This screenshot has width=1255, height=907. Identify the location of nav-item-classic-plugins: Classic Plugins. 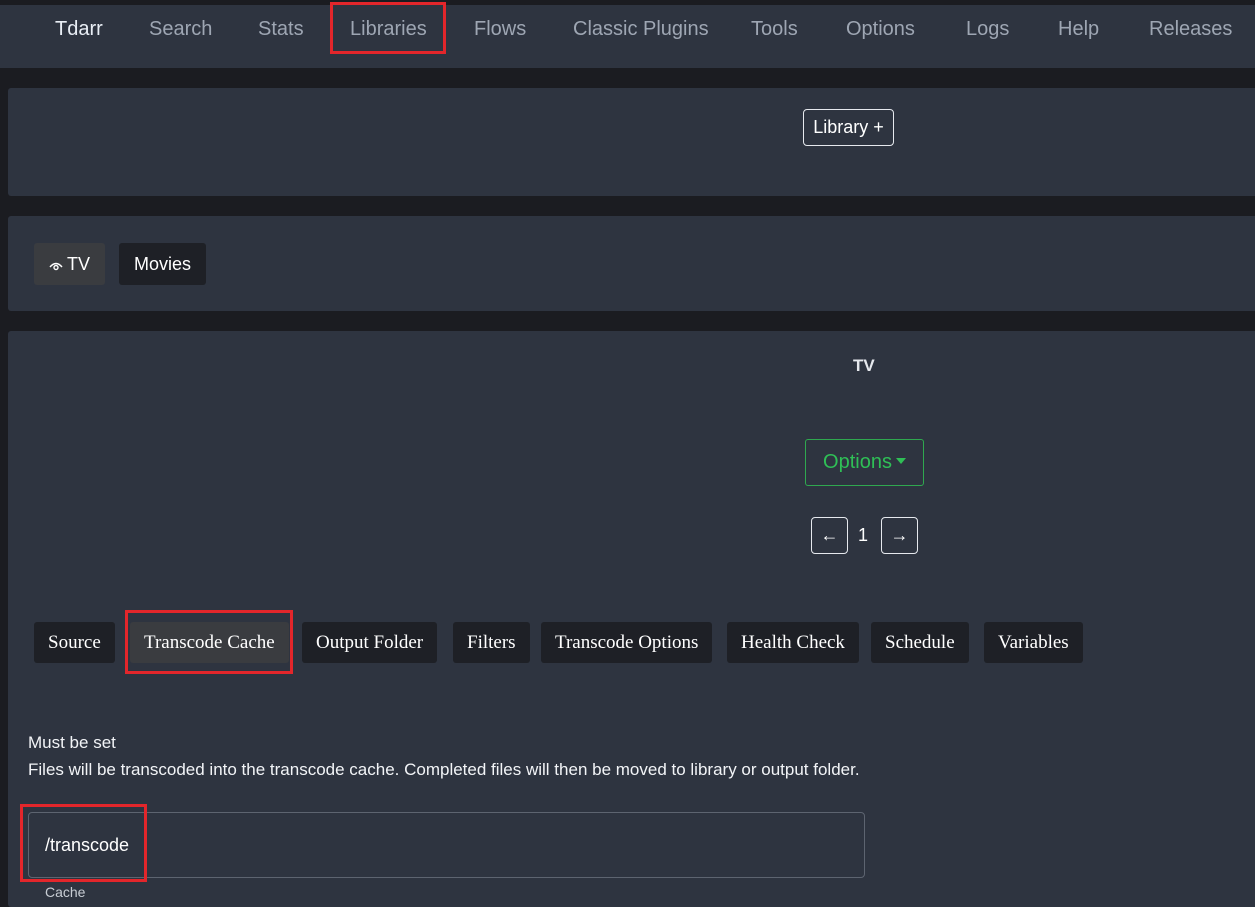
(641, 29).